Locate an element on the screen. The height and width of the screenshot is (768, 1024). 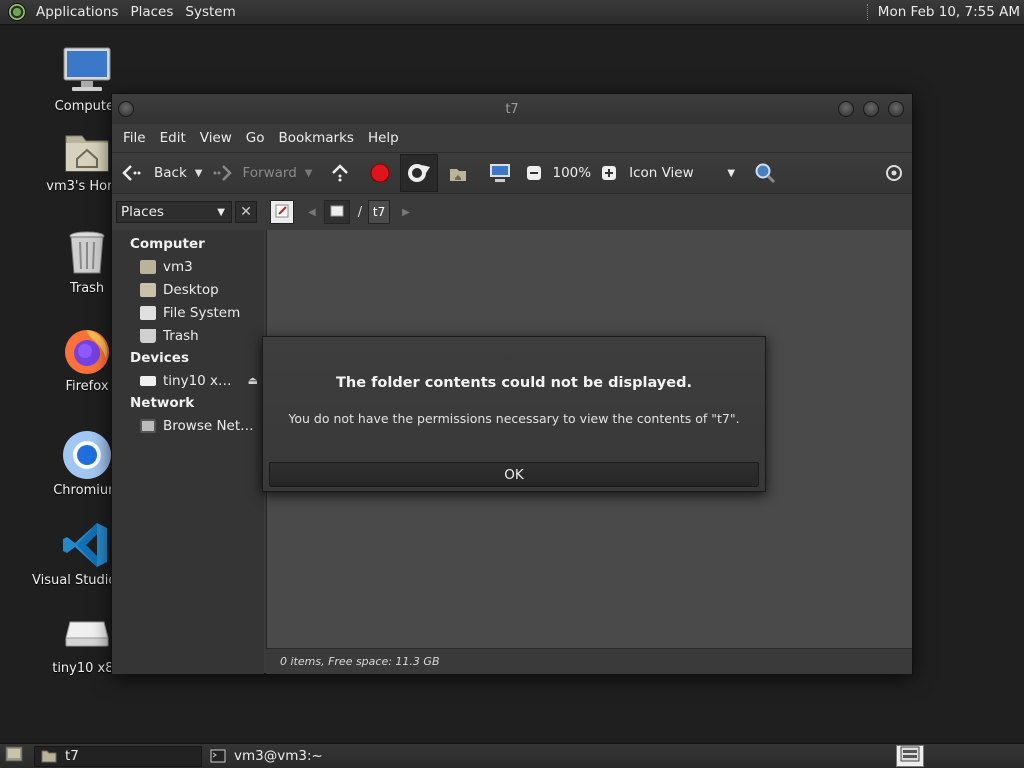
clock: Mon Feb 10, 7:55 AM is located at coordinates (949, 12).